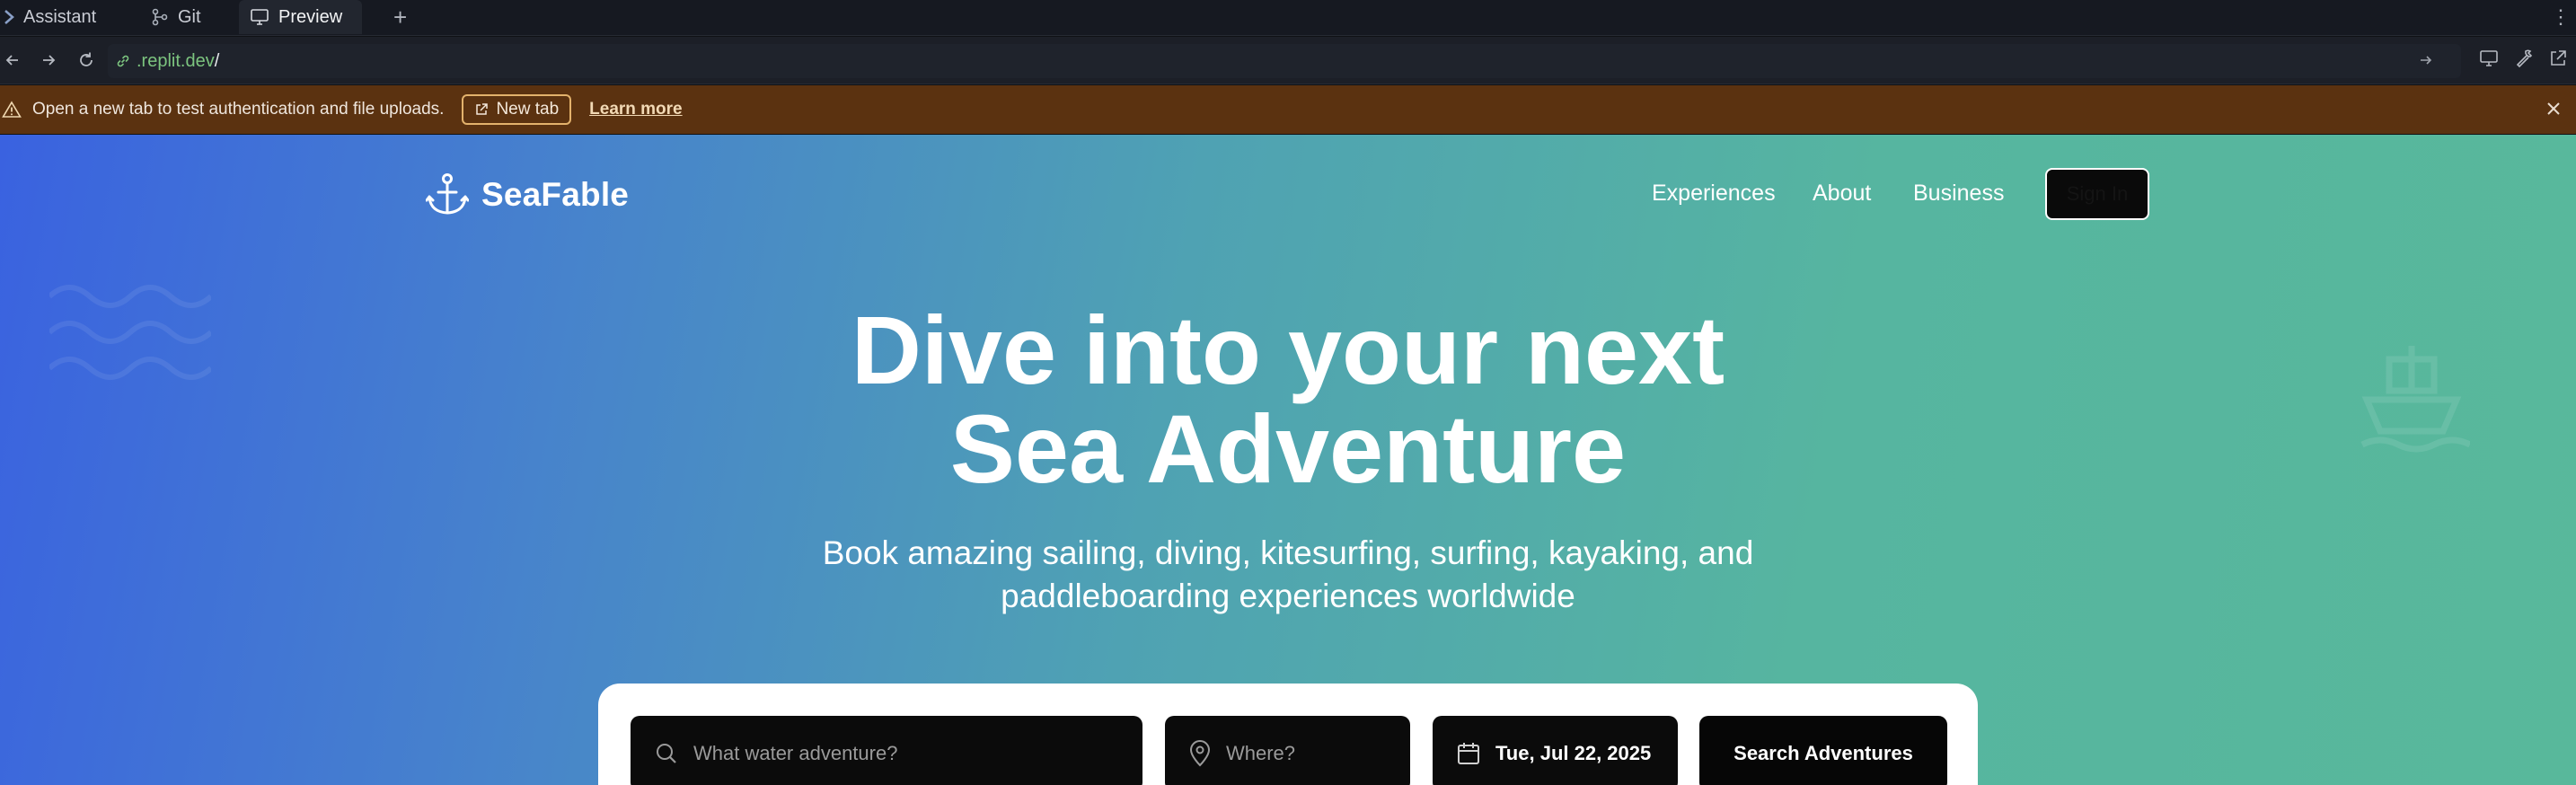 The image size is (2576, 785). What do you see at coordinates (1261, 753) in the screenshot?
I see `location-placeholder: Where?` at bounding box center [1261, 753].